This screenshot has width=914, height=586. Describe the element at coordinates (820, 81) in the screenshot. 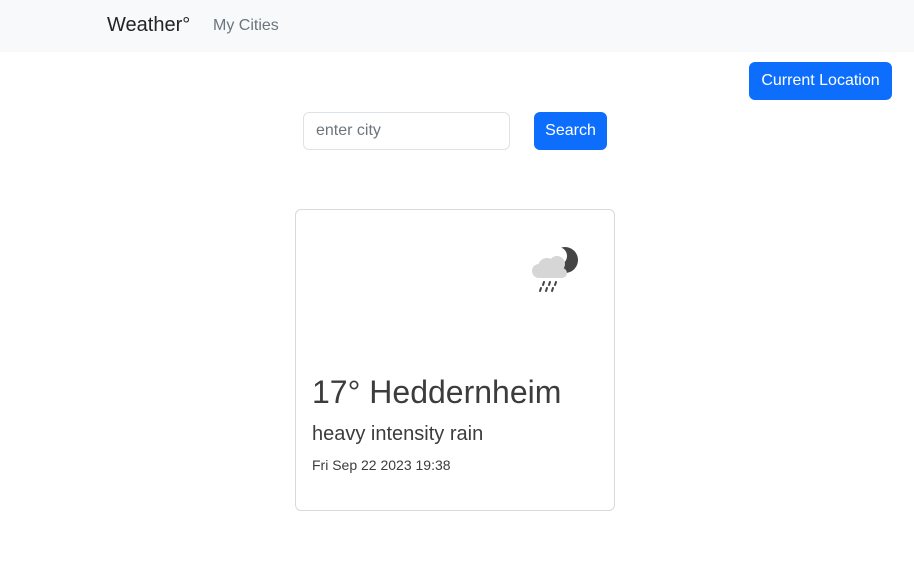

I see `current-location-button: Current Location` at that location.